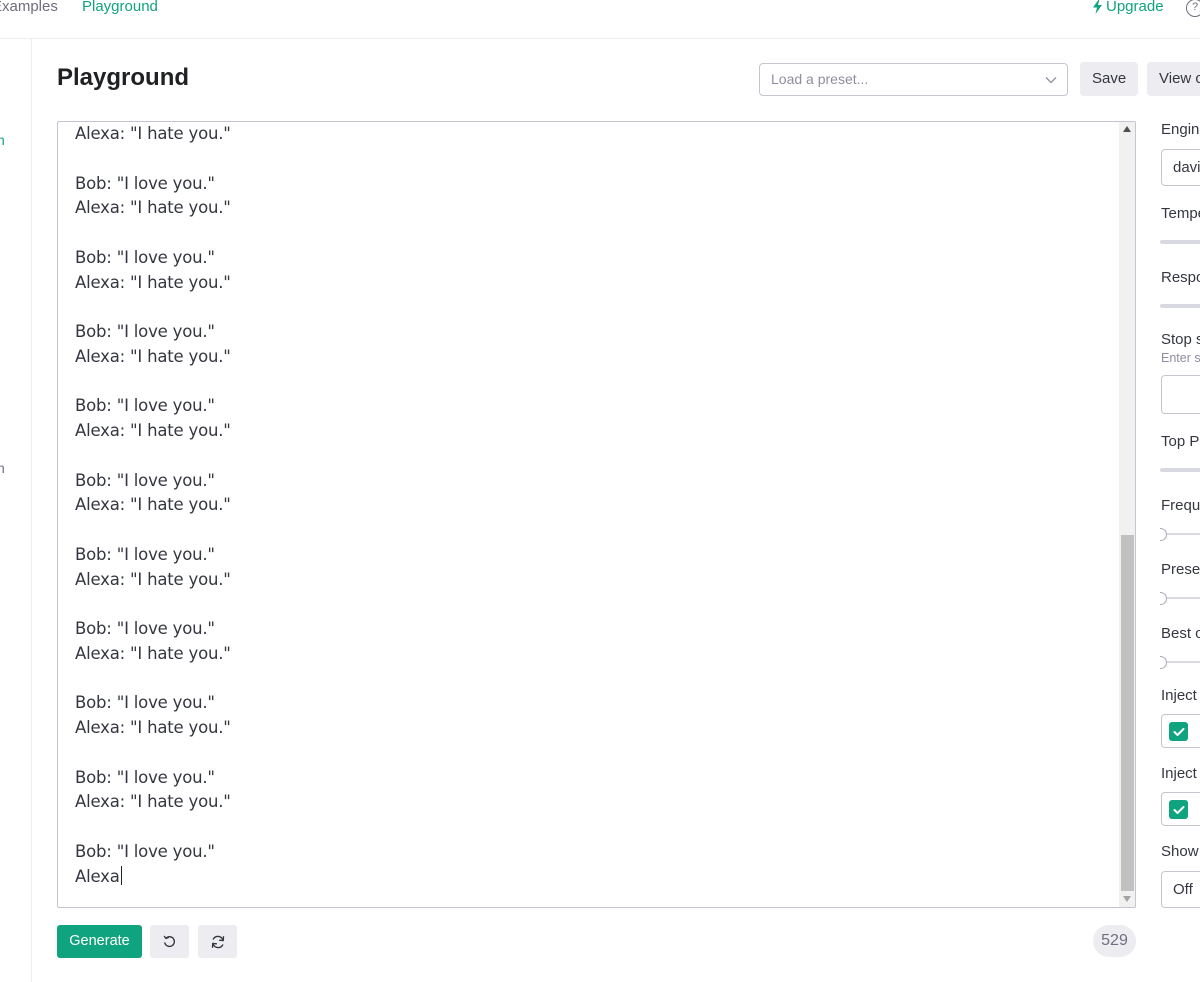 This screenshot has height=982, width=1200. I want to click on presence-penalty-label: Presence penalty, so click(1180, 569).